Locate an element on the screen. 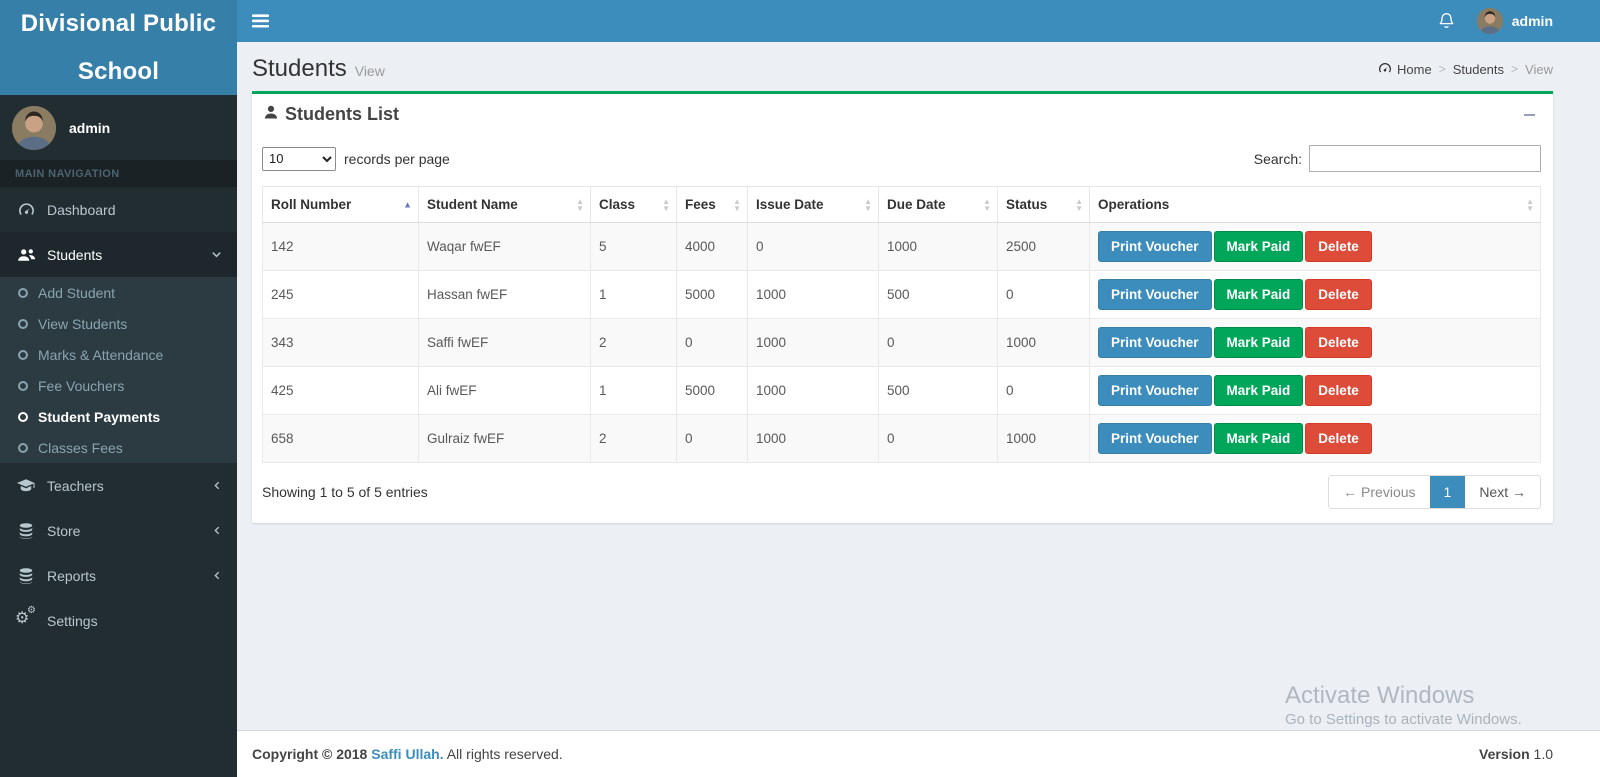 This screenshot has height=777, width=1600. version-label: Version is located at coordinates (1504, 754).